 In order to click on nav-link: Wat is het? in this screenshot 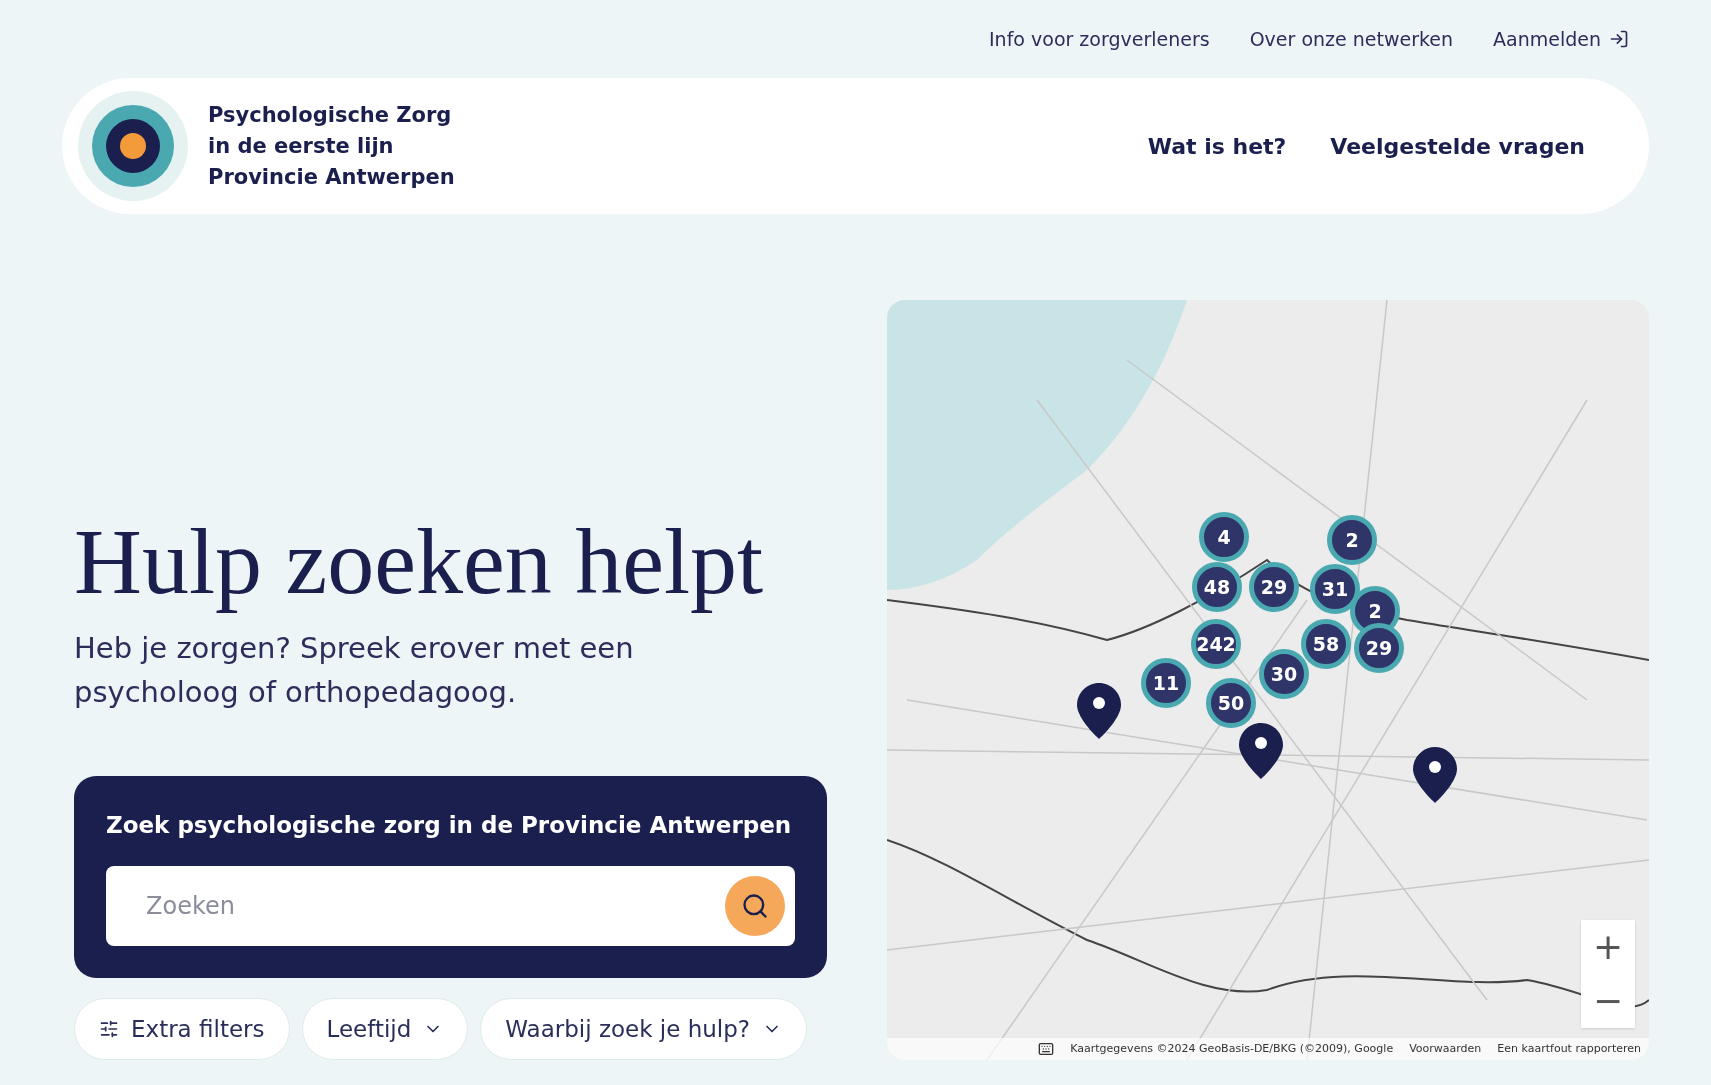, I will do `click(1217, 146)`.